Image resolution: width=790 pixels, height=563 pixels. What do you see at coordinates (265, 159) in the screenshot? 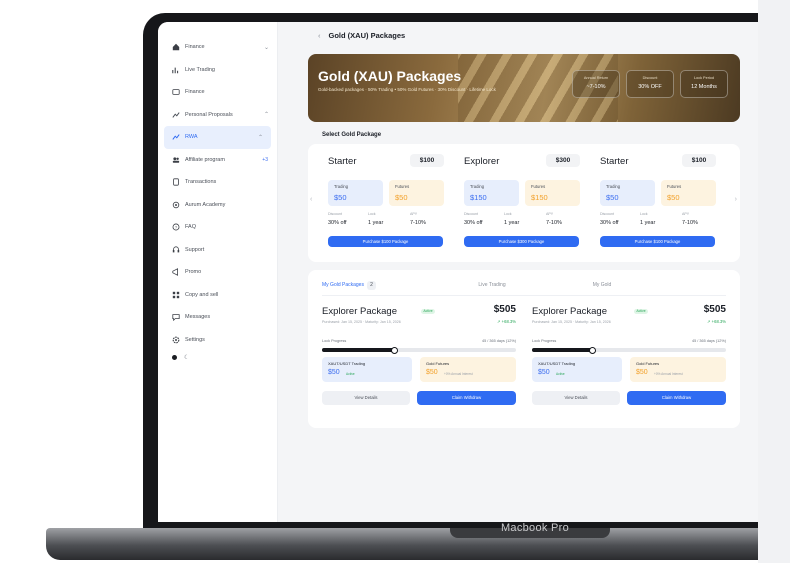
I see `count-badge: +3` at bounding box center [265, 159].